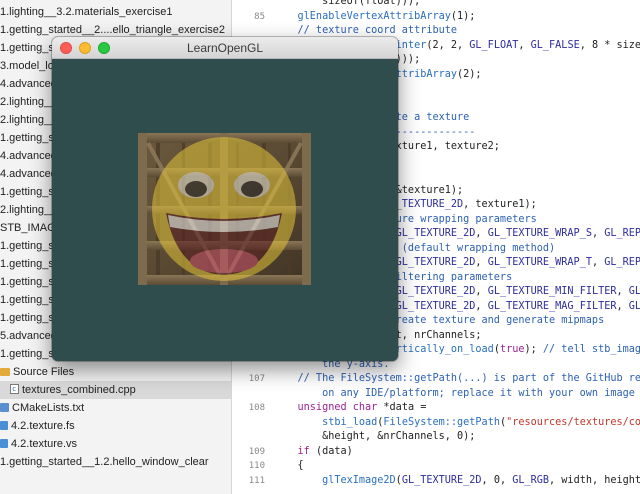  What do you see at coordinates (512, 349) in the screenshot?
I see `code-token: true` at bounding box center [512, 349].